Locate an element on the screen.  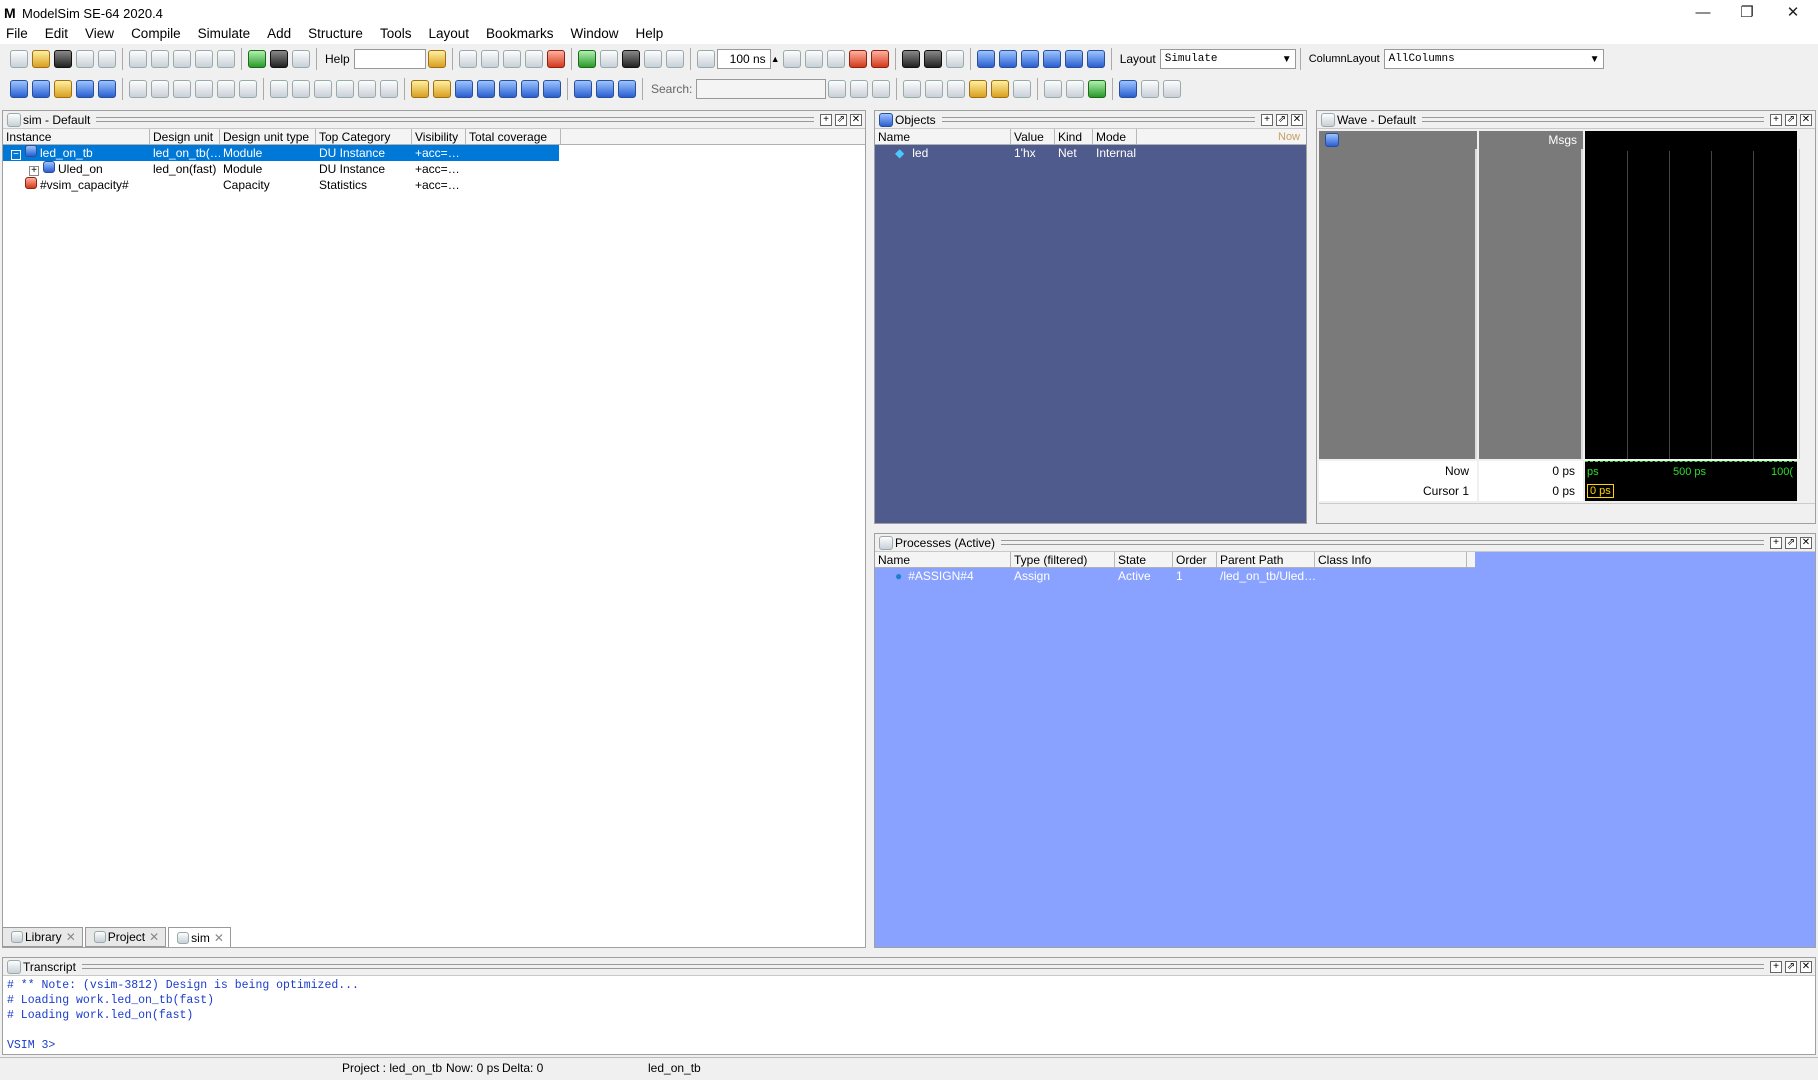
layout-split-icon is located at coordinates (1053, 89).